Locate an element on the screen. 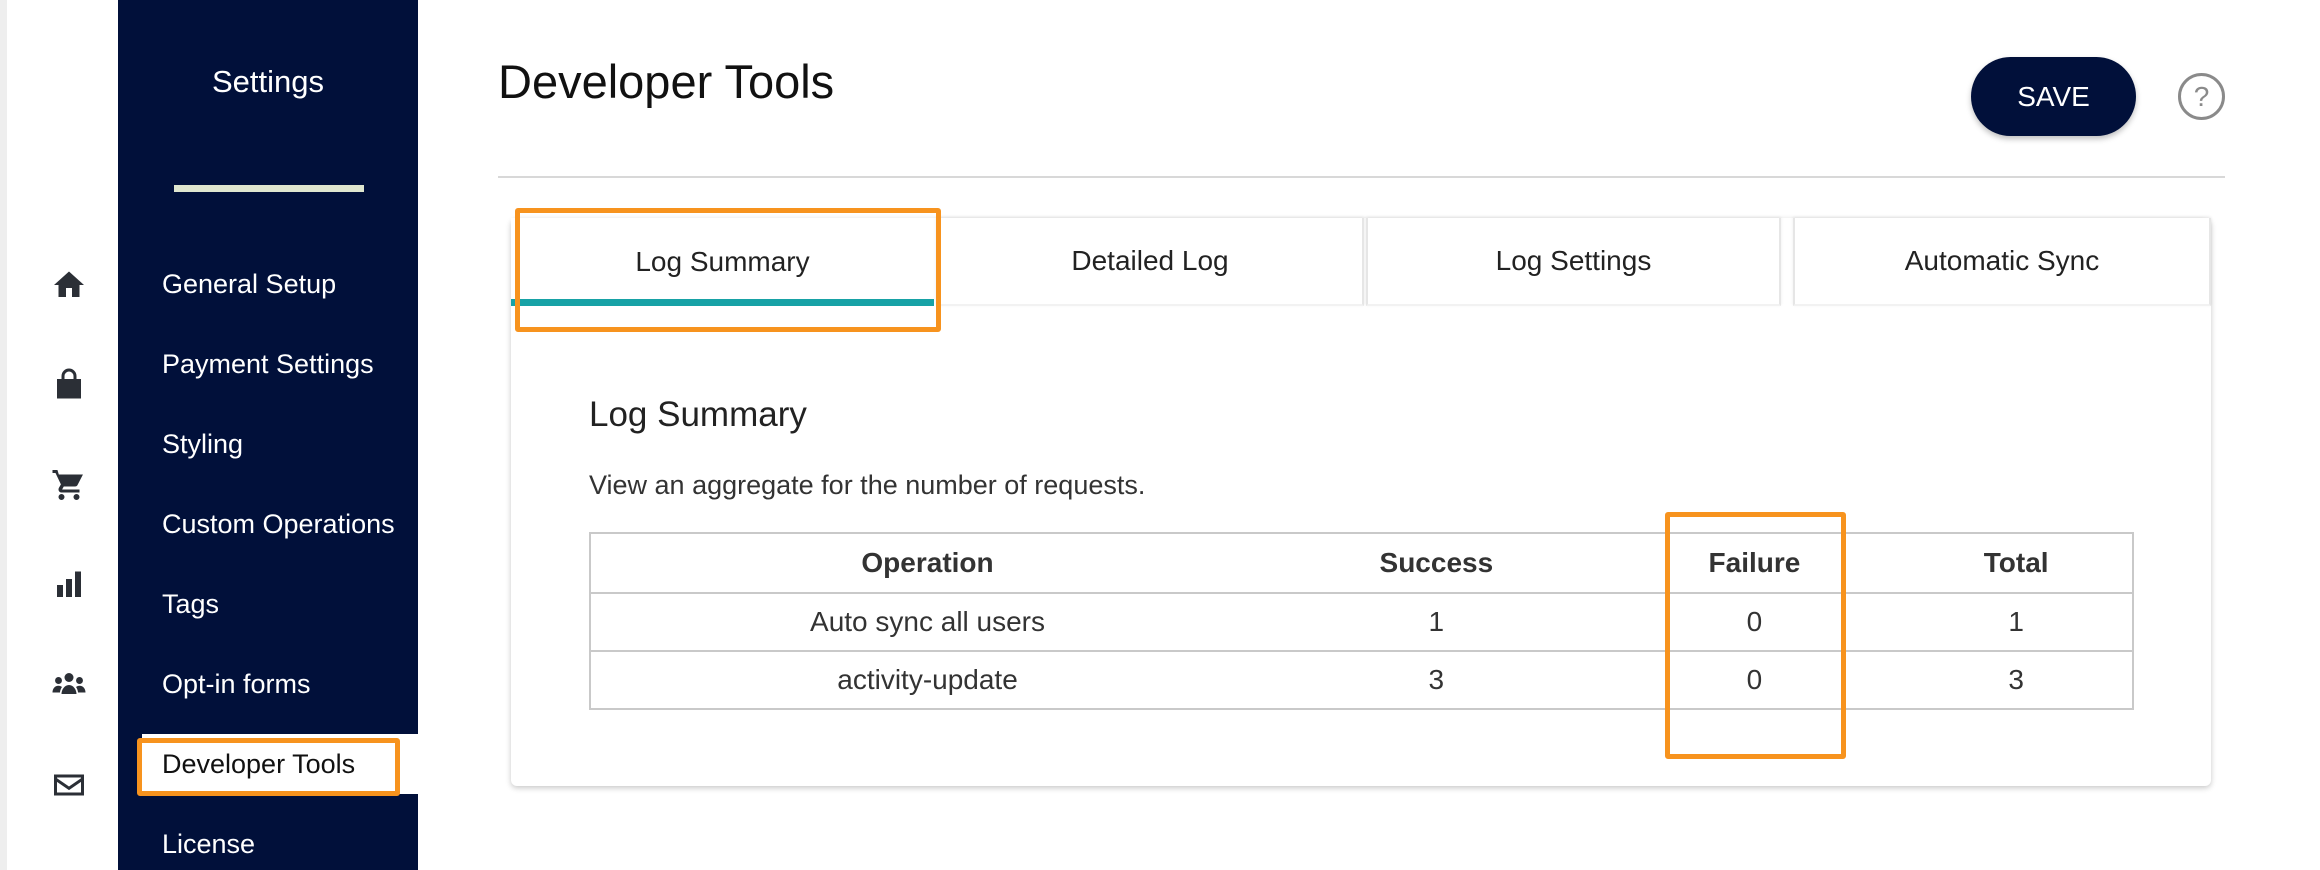 The height and width of the screenshot is (870, 2320). sidebar-divider is located at coordinates (269, 188).